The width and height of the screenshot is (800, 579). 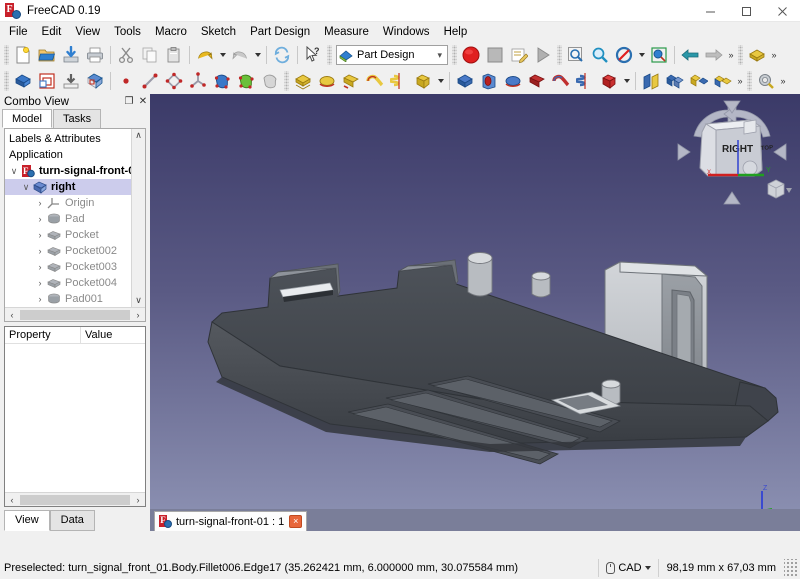 What do you see at coordinates (624, 55) in the screenshot?
I see `draw-style-icon` at bounding box center [624, 55].